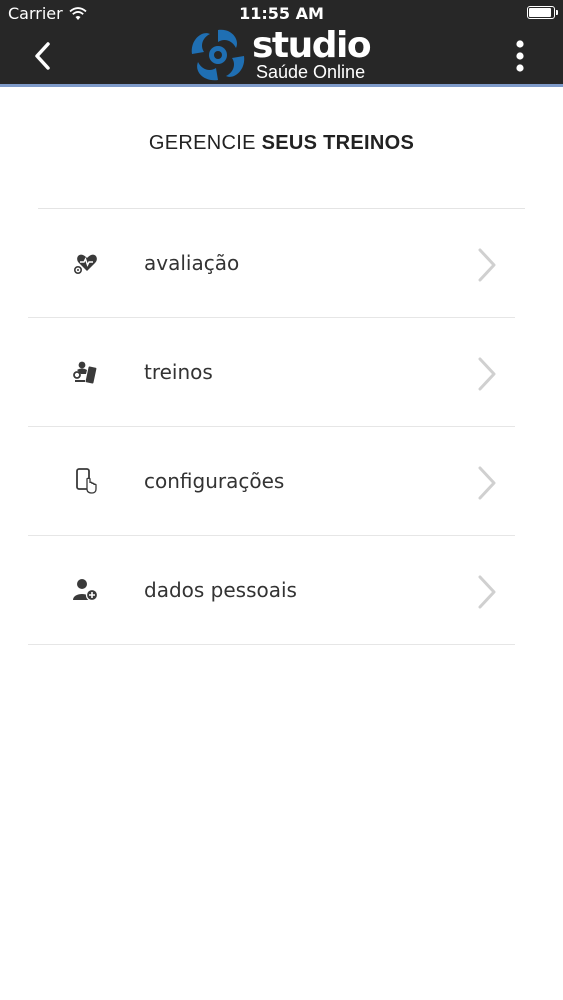  I want to click on more-vertical-icon, so click(520, 56).